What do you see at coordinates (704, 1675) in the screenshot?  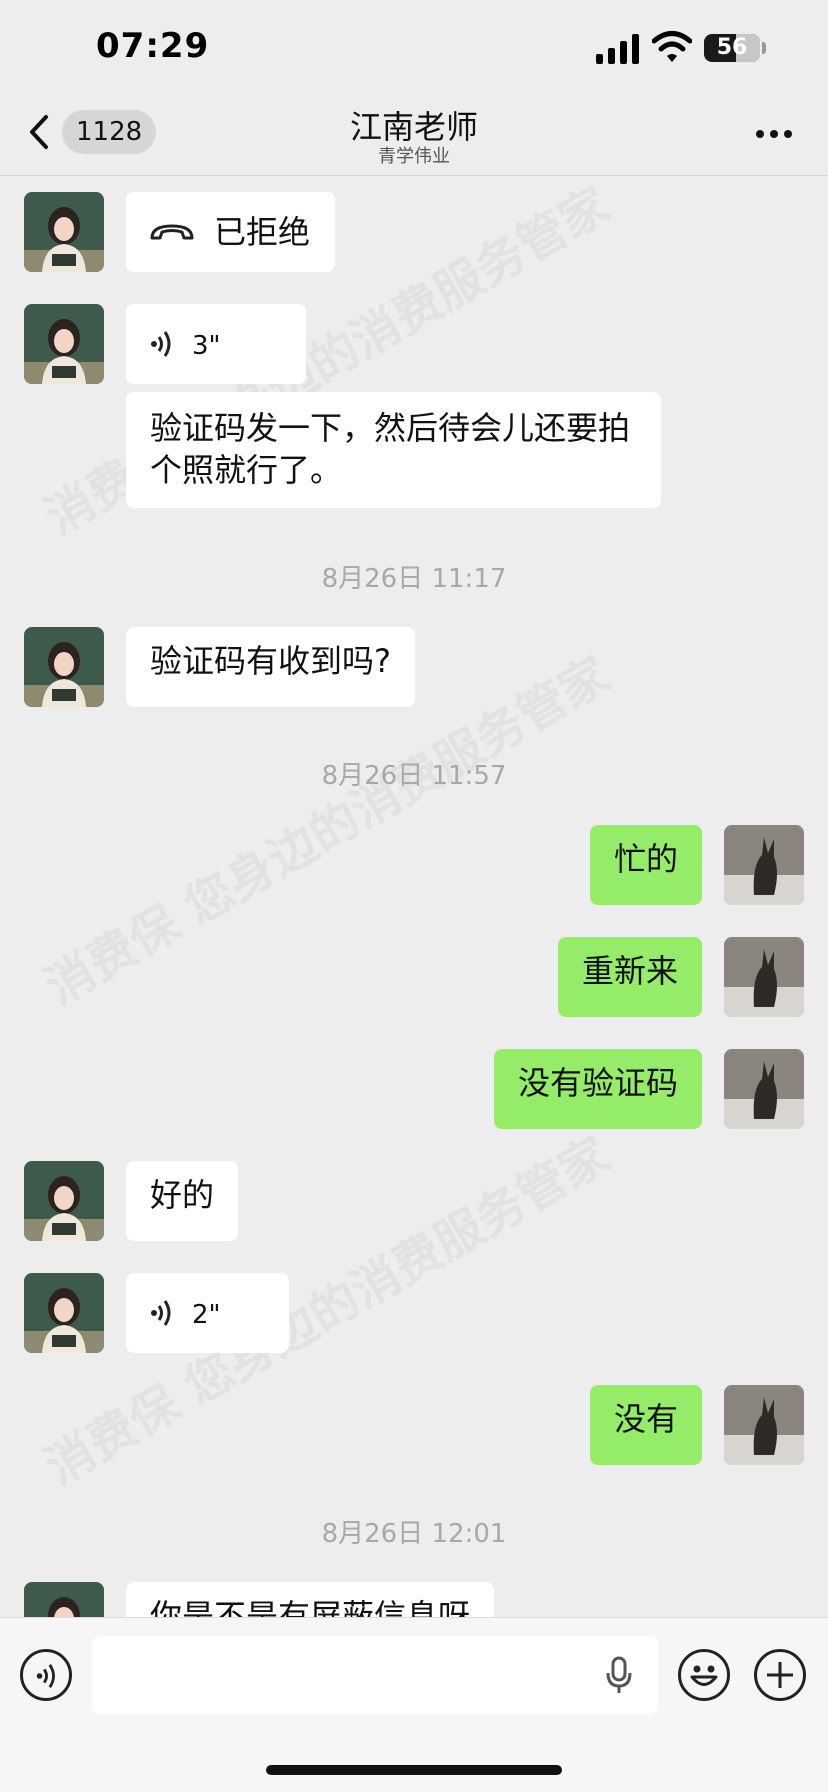 I see `emoji-icon` at bounding box center [704, 1675].